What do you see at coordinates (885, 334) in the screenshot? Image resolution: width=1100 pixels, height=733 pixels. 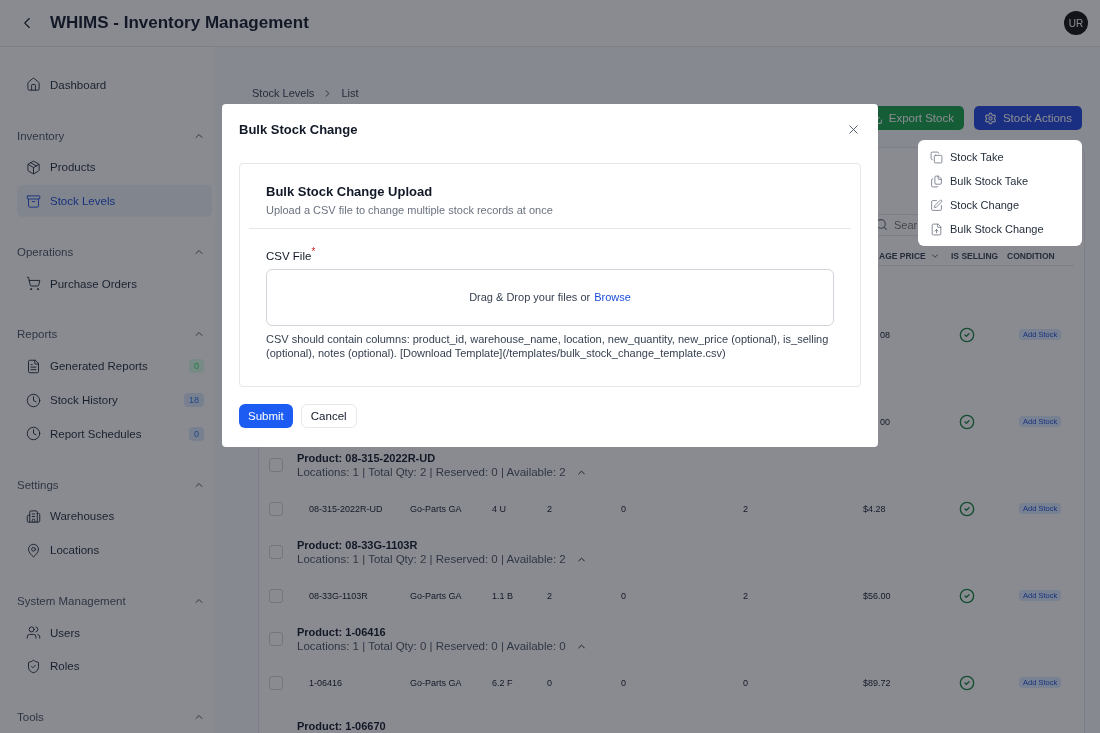 I see `table-cell-text: 08` at bounding box center [885, 334].